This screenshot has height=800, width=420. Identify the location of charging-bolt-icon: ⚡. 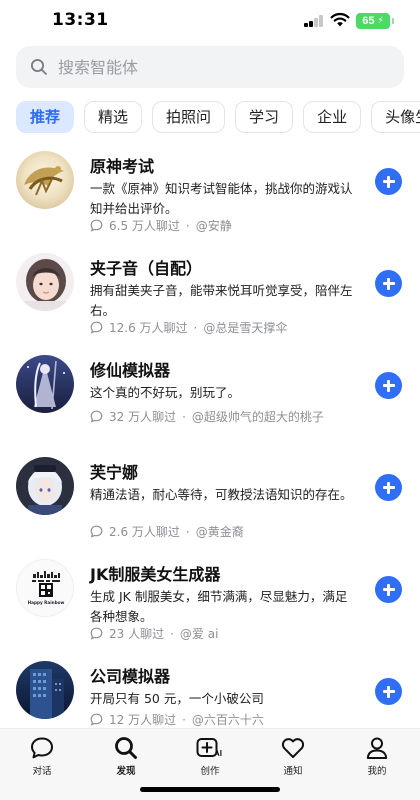
(380, 21).